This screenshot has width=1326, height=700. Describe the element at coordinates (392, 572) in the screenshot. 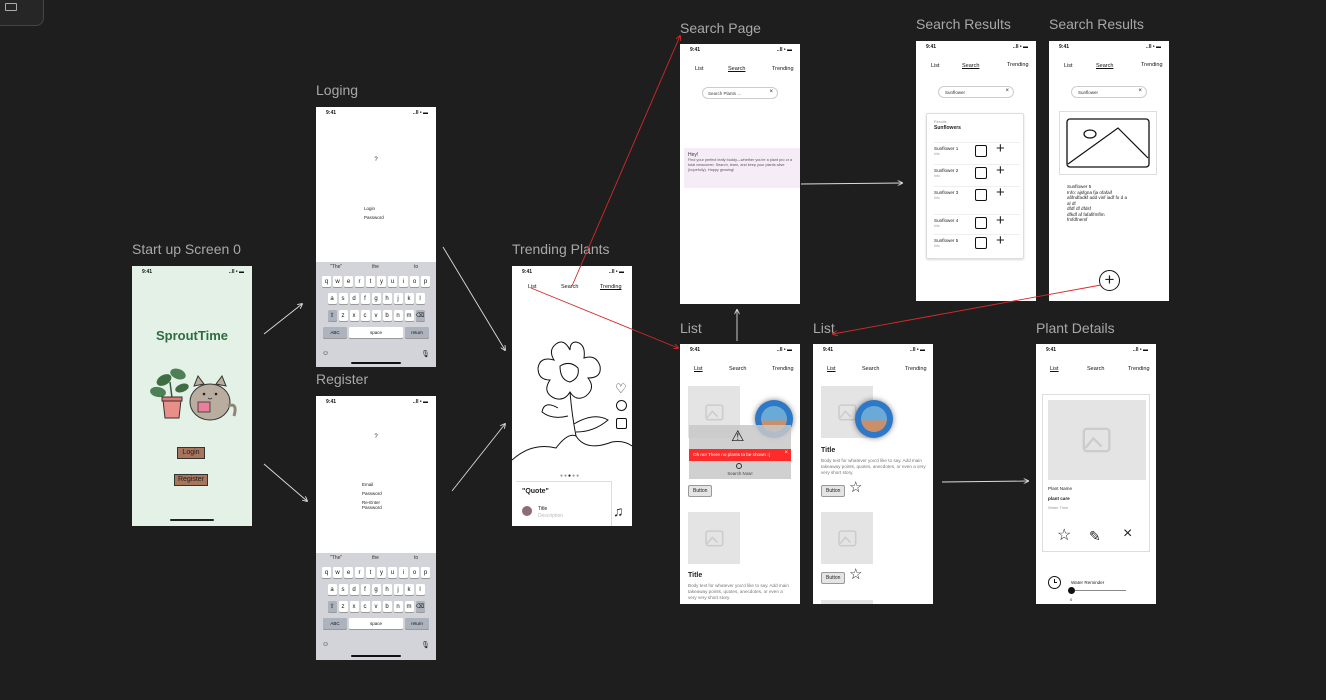

I see `key: u` at that location.